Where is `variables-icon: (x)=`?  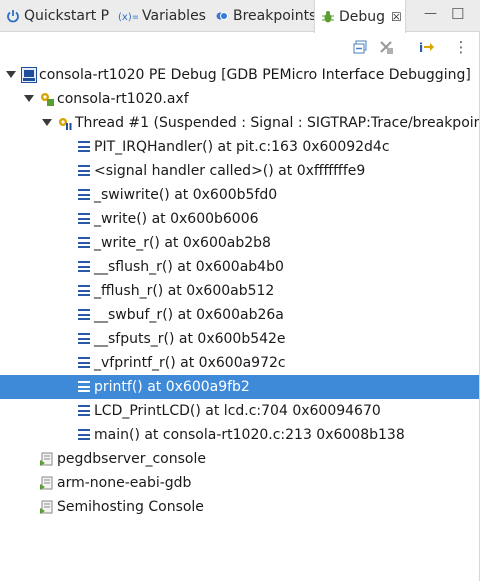 variables-icon: (x)= is located at coordinates (128, 16).